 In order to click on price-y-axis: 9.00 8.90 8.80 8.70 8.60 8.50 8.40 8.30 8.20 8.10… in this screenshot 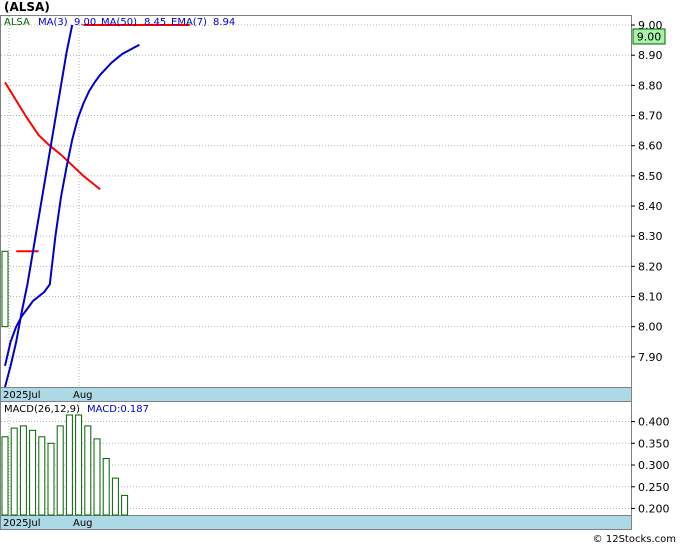, I will do `click(647, 191)`.